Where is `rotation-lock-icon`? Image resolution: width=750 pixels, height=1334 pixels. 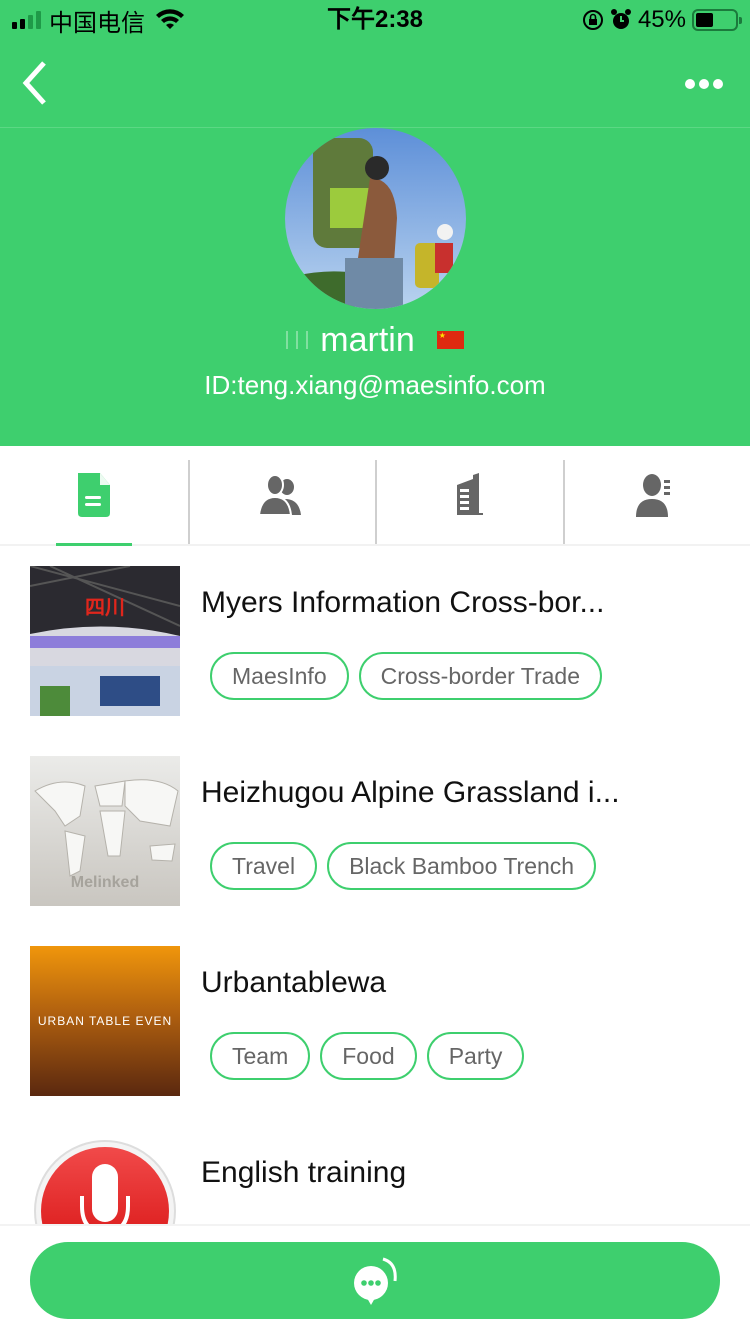 rotation-lock-icon is located at coordinates (592, 20).